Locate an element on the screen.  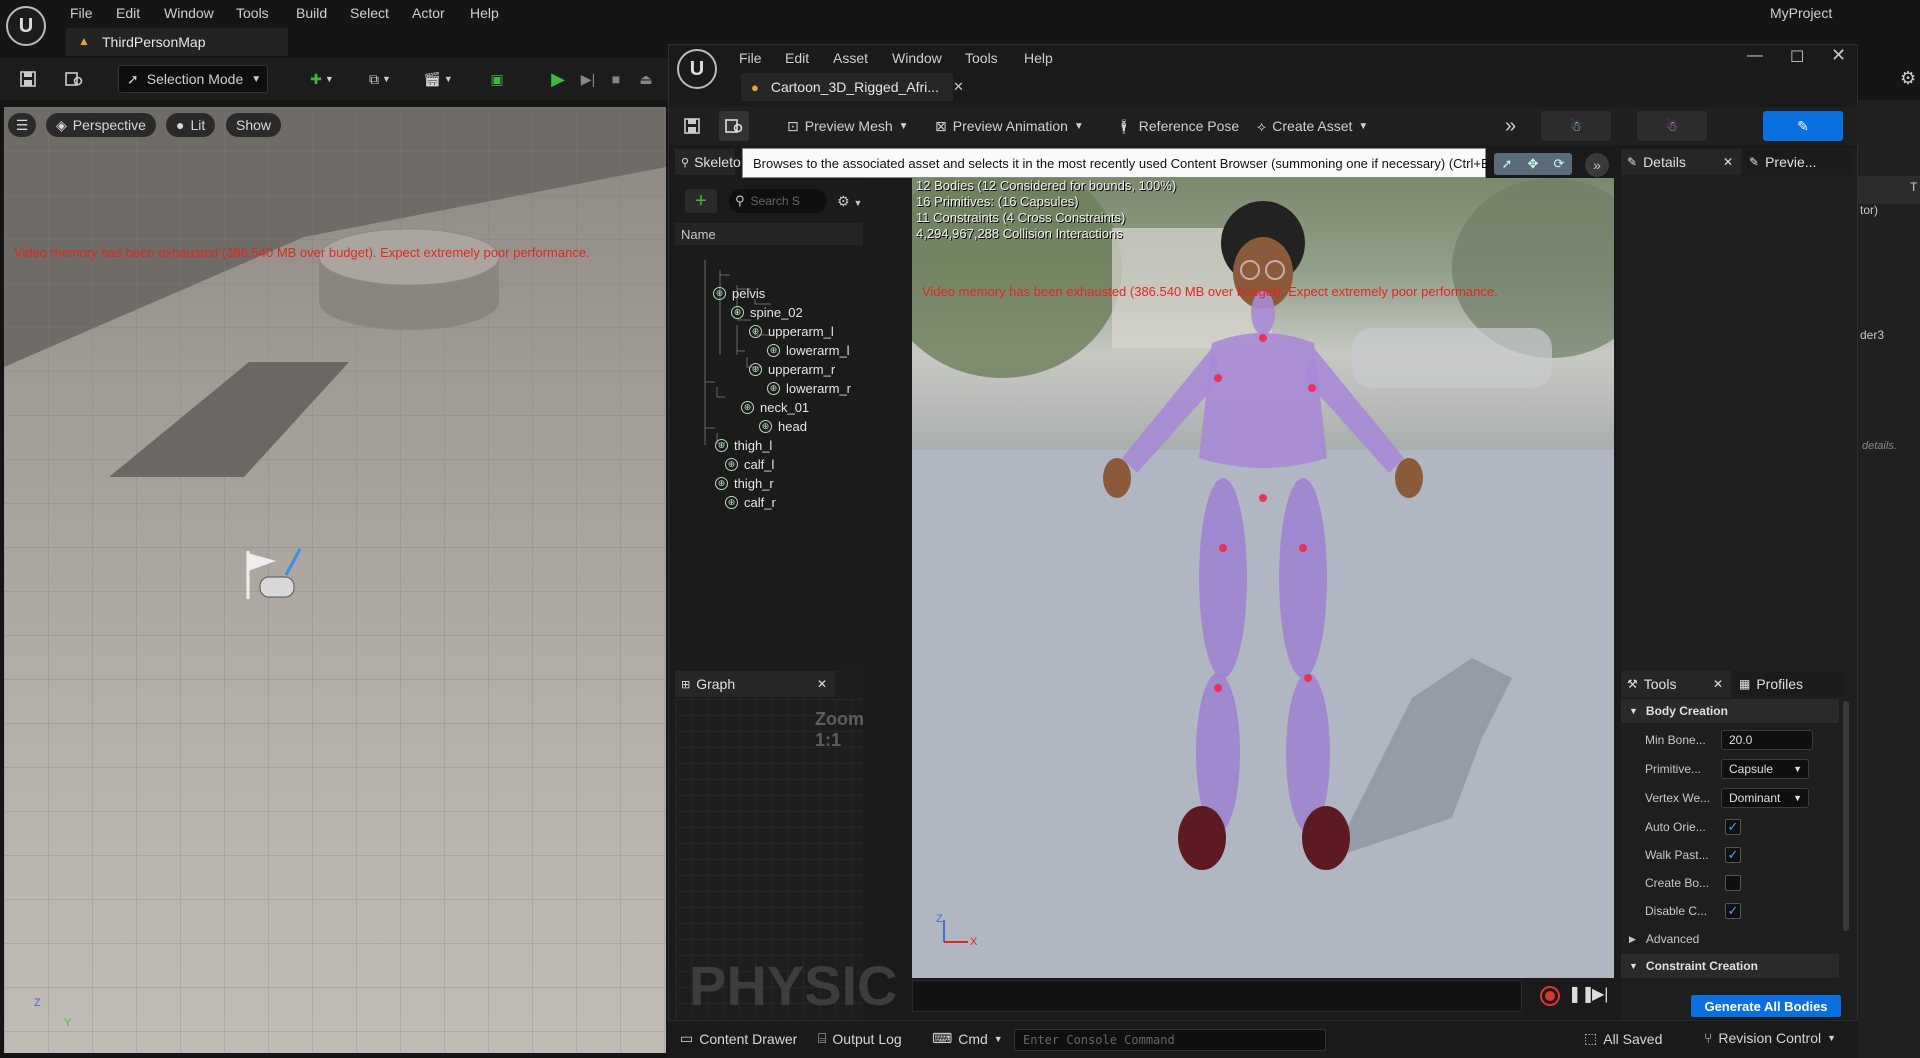
play-icon: ▶ is located at coordinates (558, 79).